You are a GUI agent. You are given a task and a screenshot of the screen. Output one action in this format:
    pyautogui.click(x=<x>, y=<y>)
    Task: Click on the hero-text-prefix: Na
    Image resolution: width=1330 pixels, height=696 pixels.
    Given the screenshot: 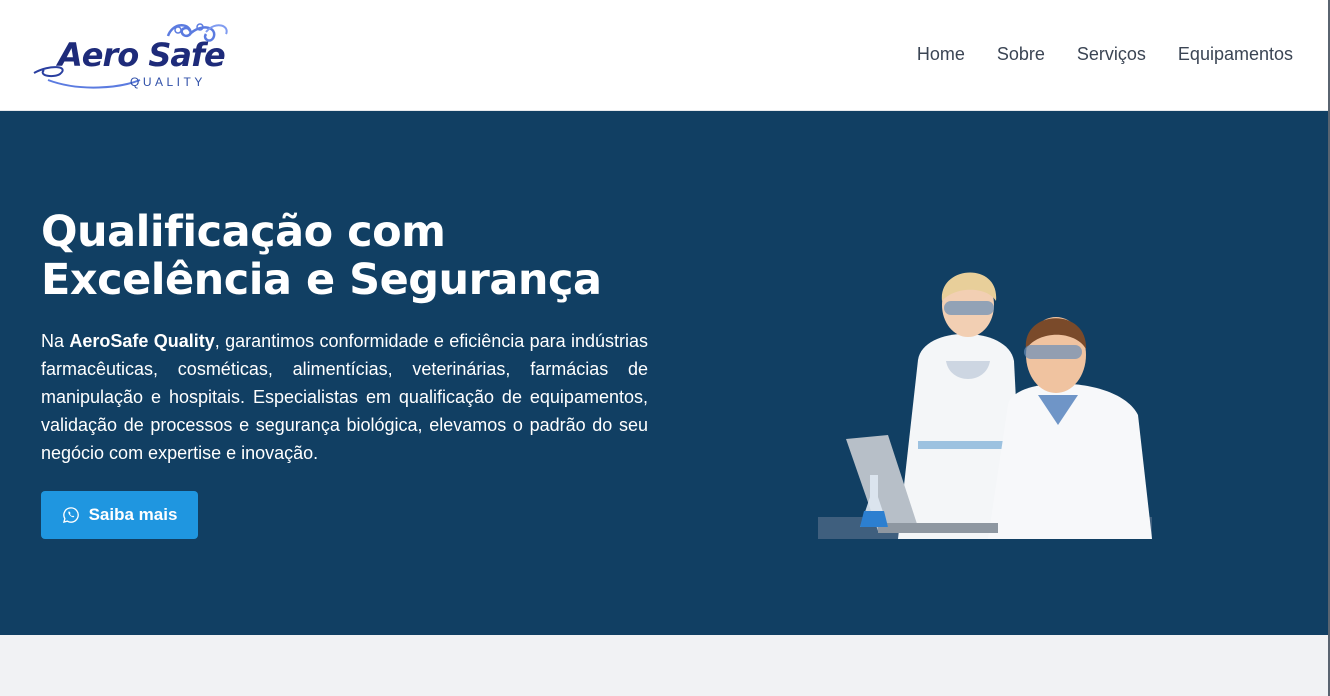 What is the action you would take?
    pyautogui.click(x=55, y=341)
    